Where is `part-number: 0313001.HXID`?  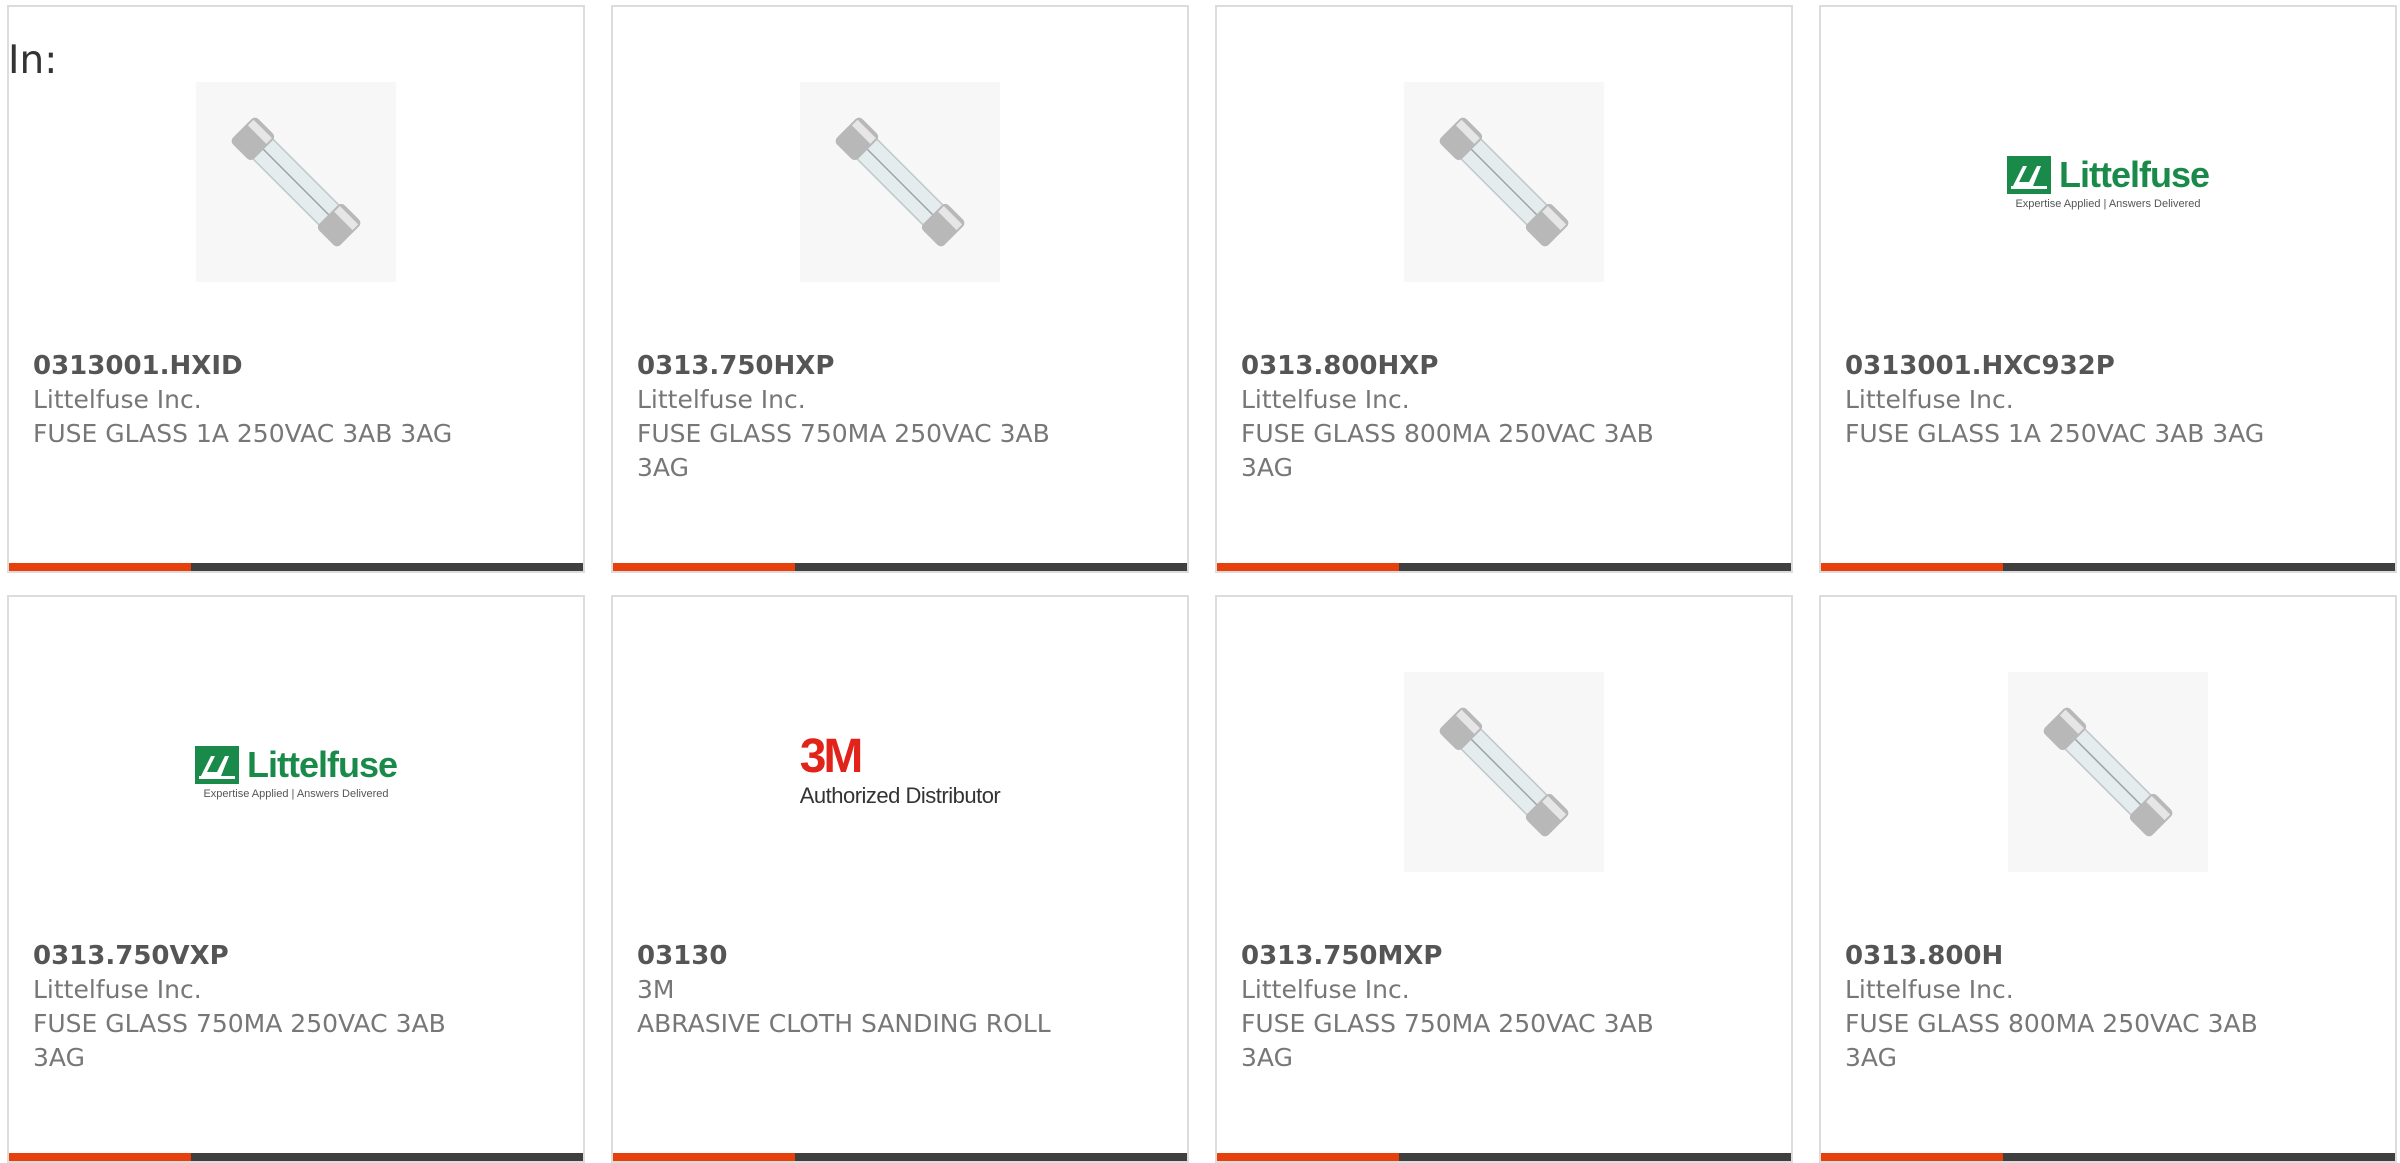
part-number: 0313001.HXID is located at coordinates (298, 366).